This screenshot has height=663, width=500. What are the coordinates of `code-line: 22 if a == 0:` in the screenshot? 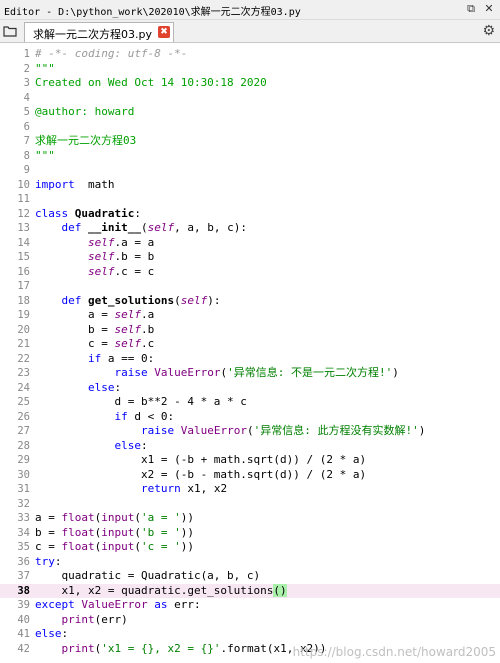 It's located at (250, 359).